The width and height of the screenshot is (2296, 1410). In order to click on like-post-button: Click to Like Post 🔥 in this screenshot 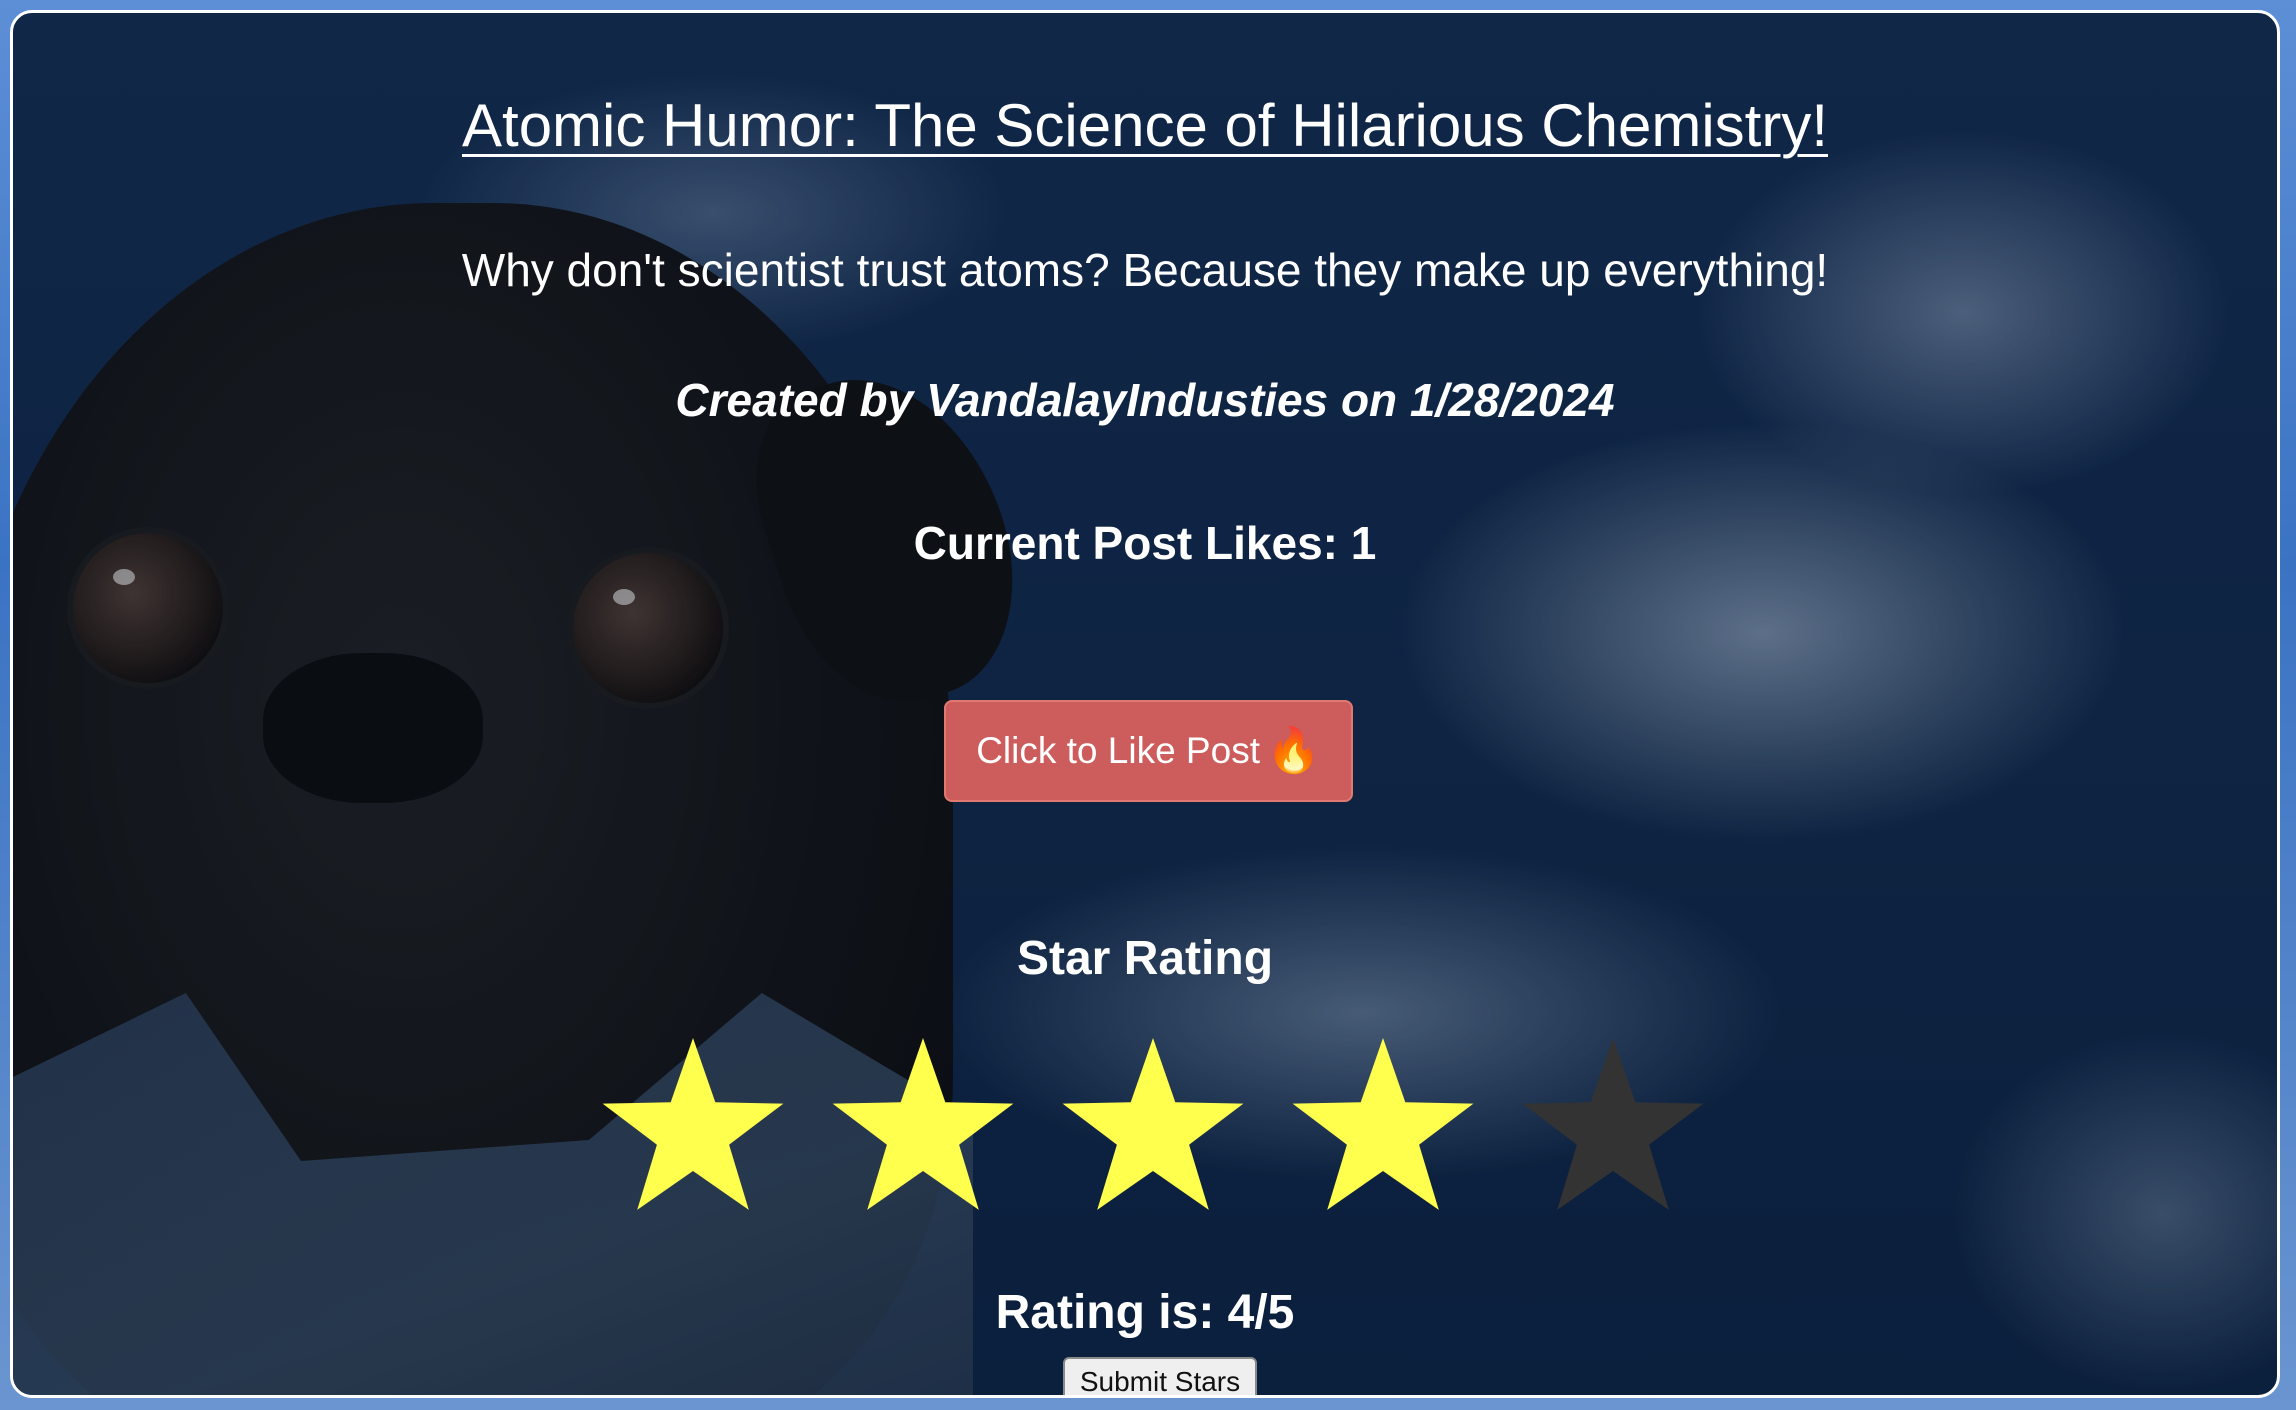, I will do `click(1148, 751)`.